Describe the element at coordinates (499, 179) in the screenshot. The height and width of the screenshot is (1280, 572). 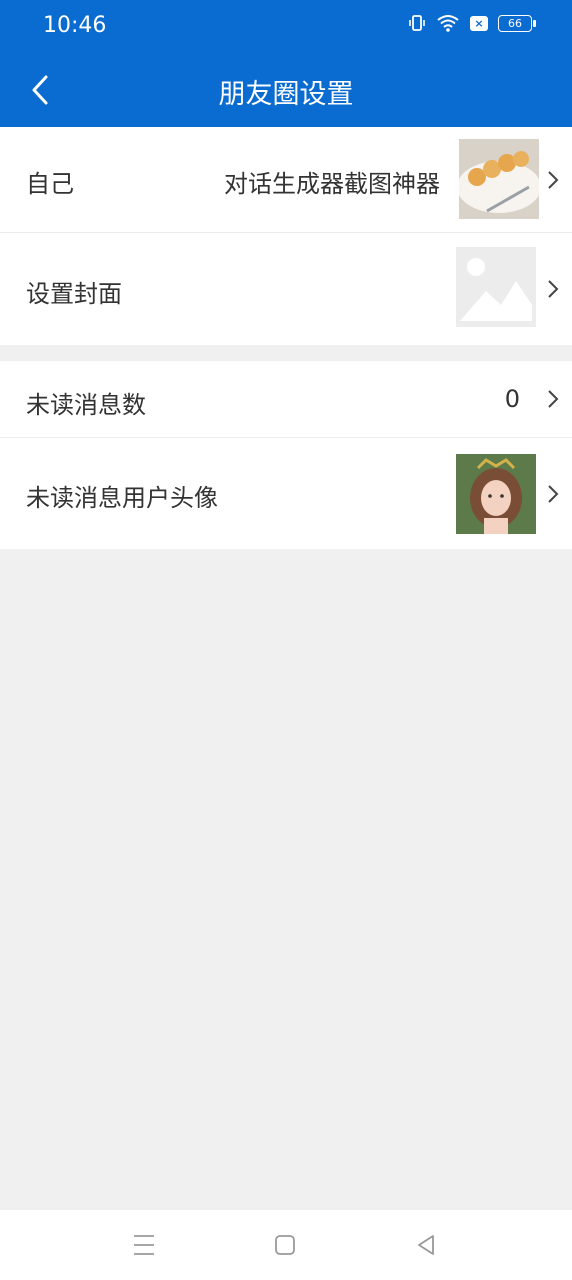
I see `self-avatar-thumbnail` at that location.